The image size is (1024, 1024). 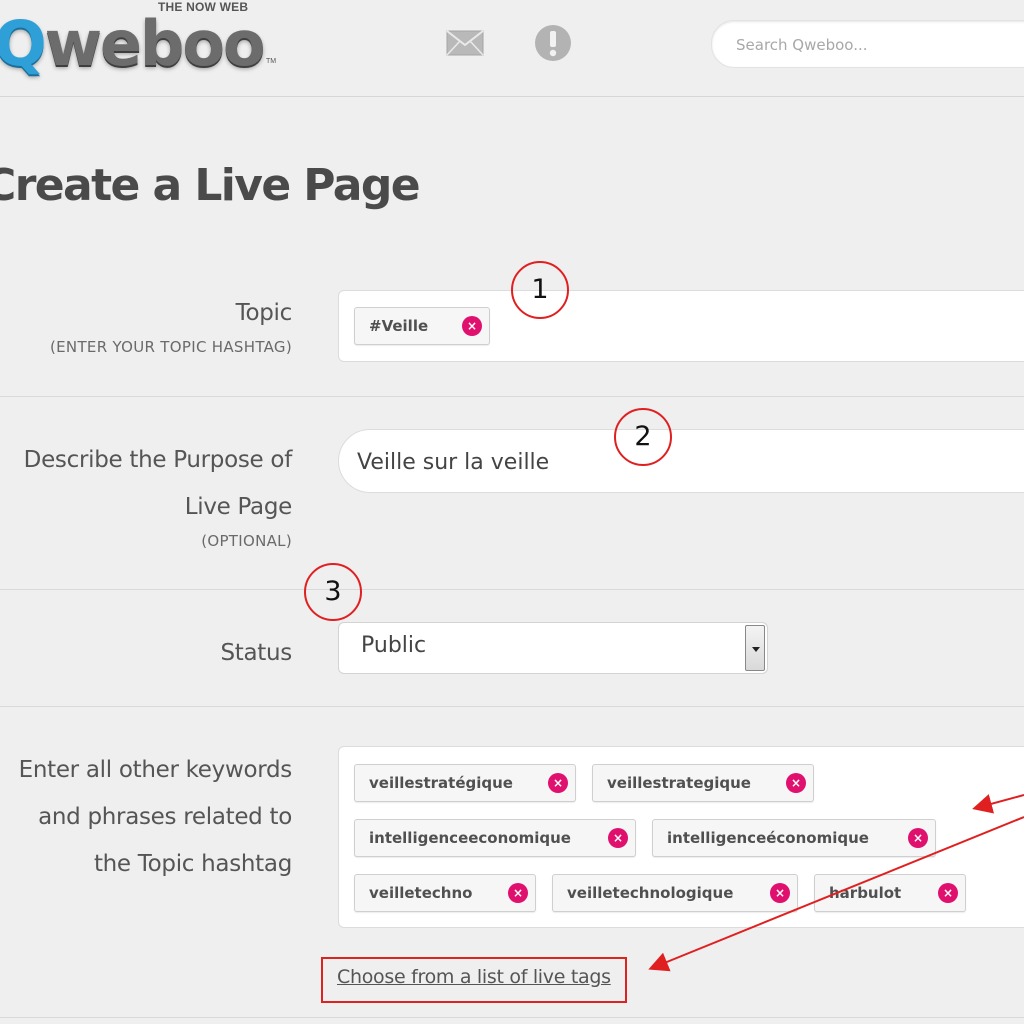 What do you see at coordinates (465, 45) in the screenshot?
I see `mail-icon` at bounding box center [465, 45].